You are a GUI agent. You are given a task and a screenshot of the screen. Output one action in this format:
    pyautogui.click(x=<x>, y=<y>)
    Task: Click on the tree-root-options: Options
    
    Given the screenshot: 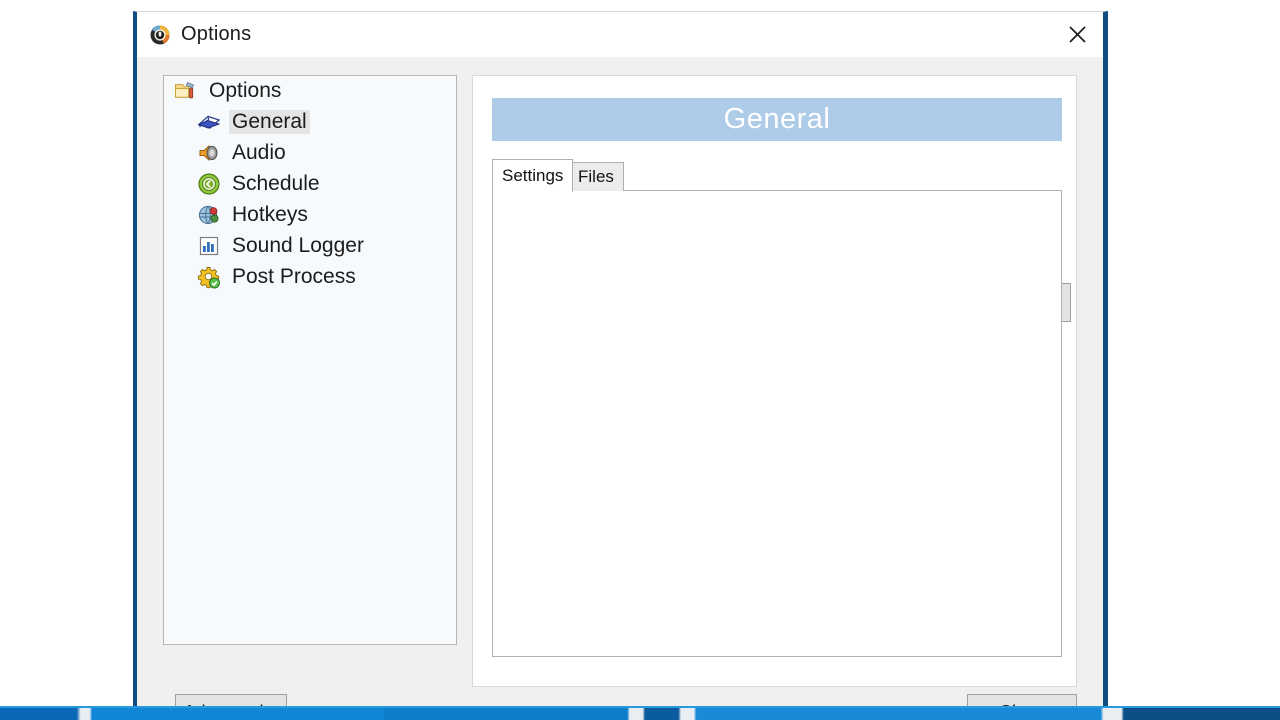 What is the action you would take?
    pyautogui.click(x=310, y=91)
    